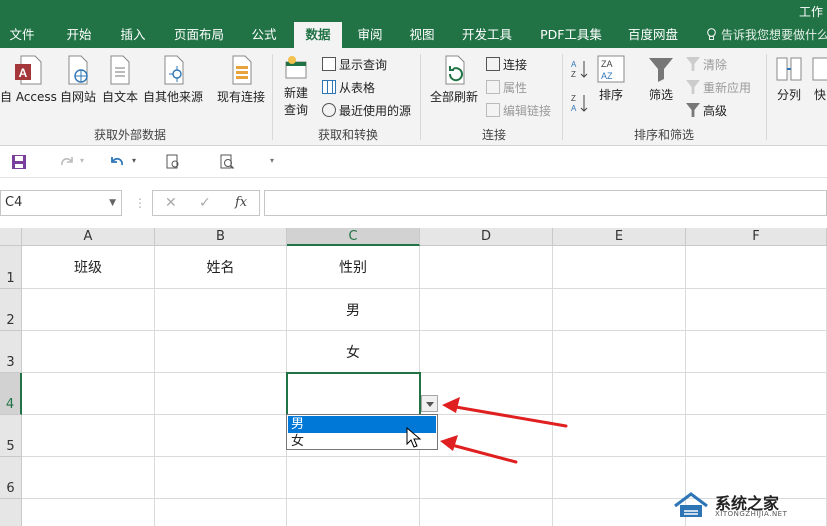  I want to click on tell-me-box: 告诉我您想要做什么, so click(766, 35).